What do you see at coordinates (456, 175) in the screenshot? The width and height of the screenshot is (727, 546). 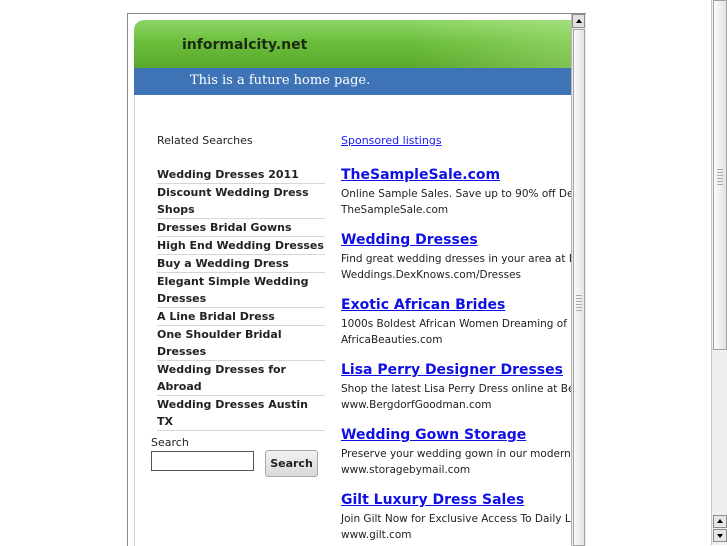 I see `listing-title-link: TheSampleSale.com` at bounding box center [456, 175].